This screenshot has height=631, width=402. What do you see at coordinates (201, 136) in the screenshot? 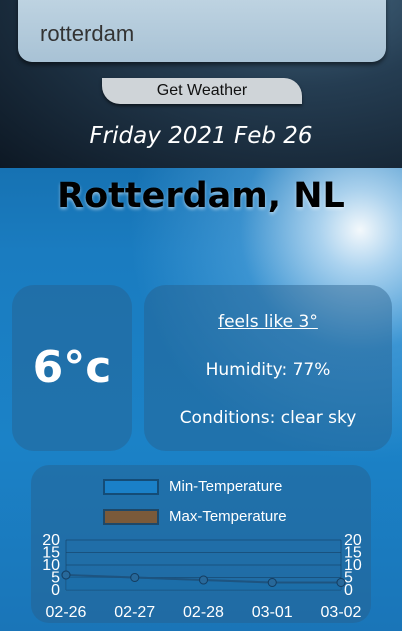
I see `current-date: Friday 2021 Feb 26` at bounding box center [201, 136].